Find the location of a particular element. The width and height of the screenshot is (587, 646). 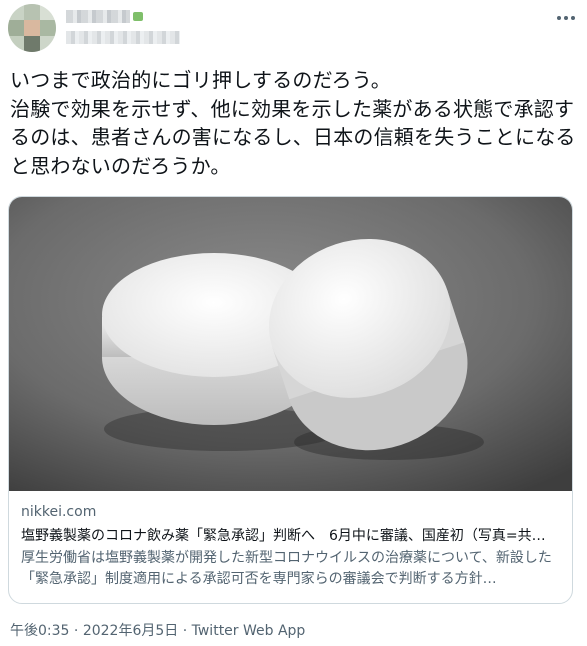

tweet-metadata: 午後0:35 · 2022年6月5日 · Twitter Web App is located at coordinates (157, 630).